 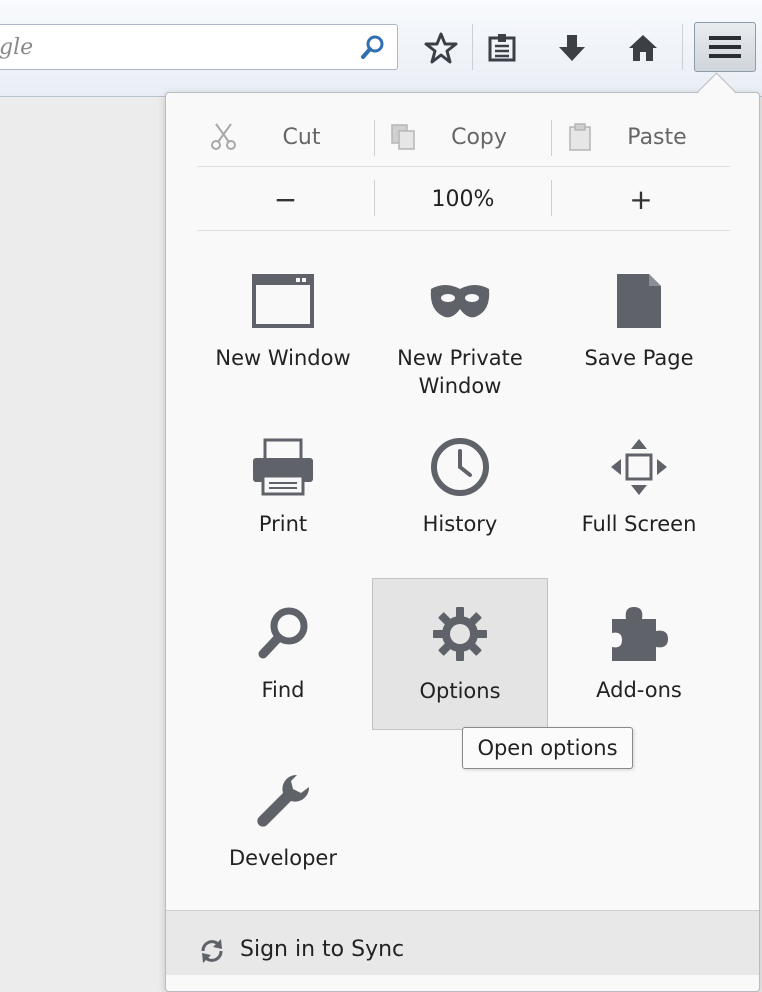 I want to click on save-page-button: Save Page, so click(x=639, y=333).